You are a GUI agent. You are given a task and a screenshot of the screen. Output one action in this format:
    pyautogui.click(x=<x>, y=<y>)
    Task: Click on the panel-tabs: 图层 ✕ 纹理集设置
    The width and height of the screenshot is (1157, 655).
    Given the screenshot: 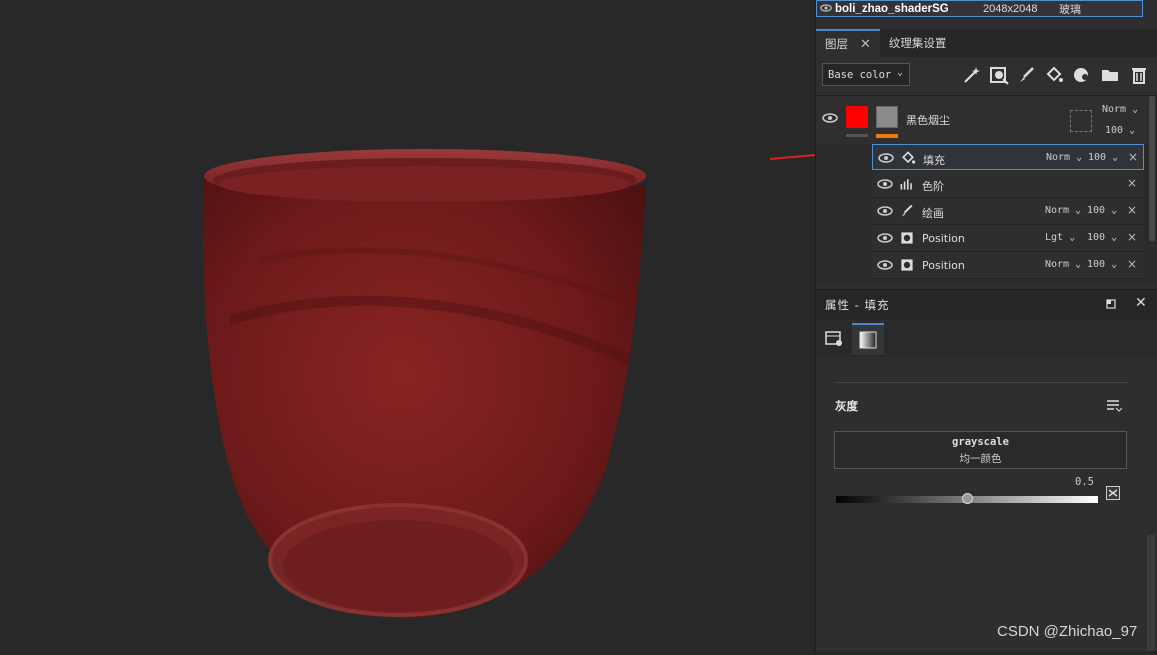 What is the action you would take?
    pyautogui.click(x=986, y=43)
    